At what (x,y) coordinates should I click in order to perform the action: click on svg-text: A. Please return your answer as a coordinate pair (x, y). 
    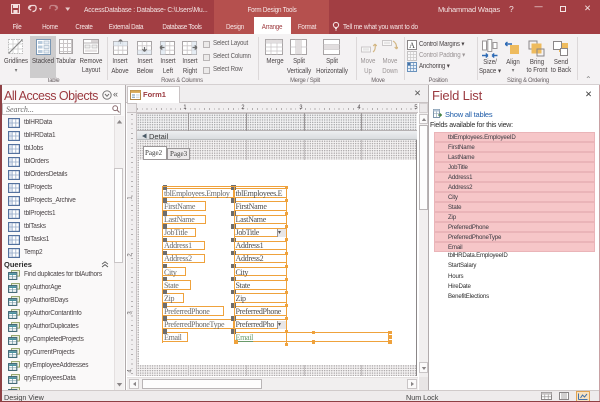
    Looking at the image, I should click on (412, 45).